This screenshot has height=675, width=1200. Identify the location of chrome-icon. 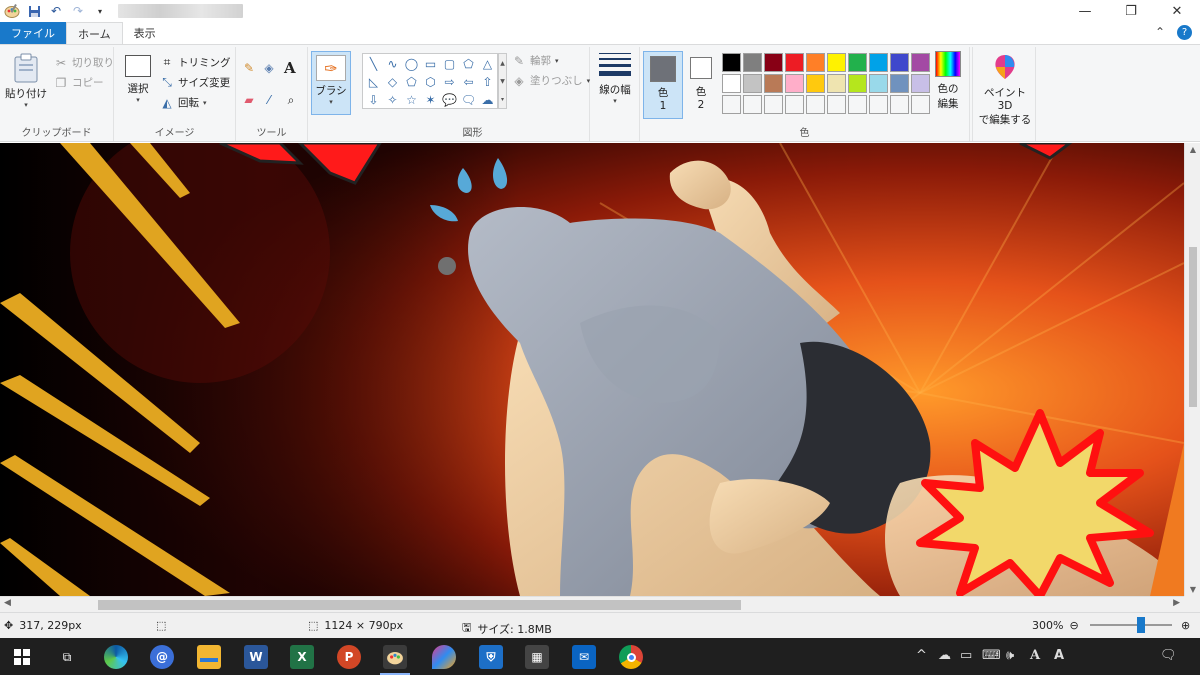
(631, 657).